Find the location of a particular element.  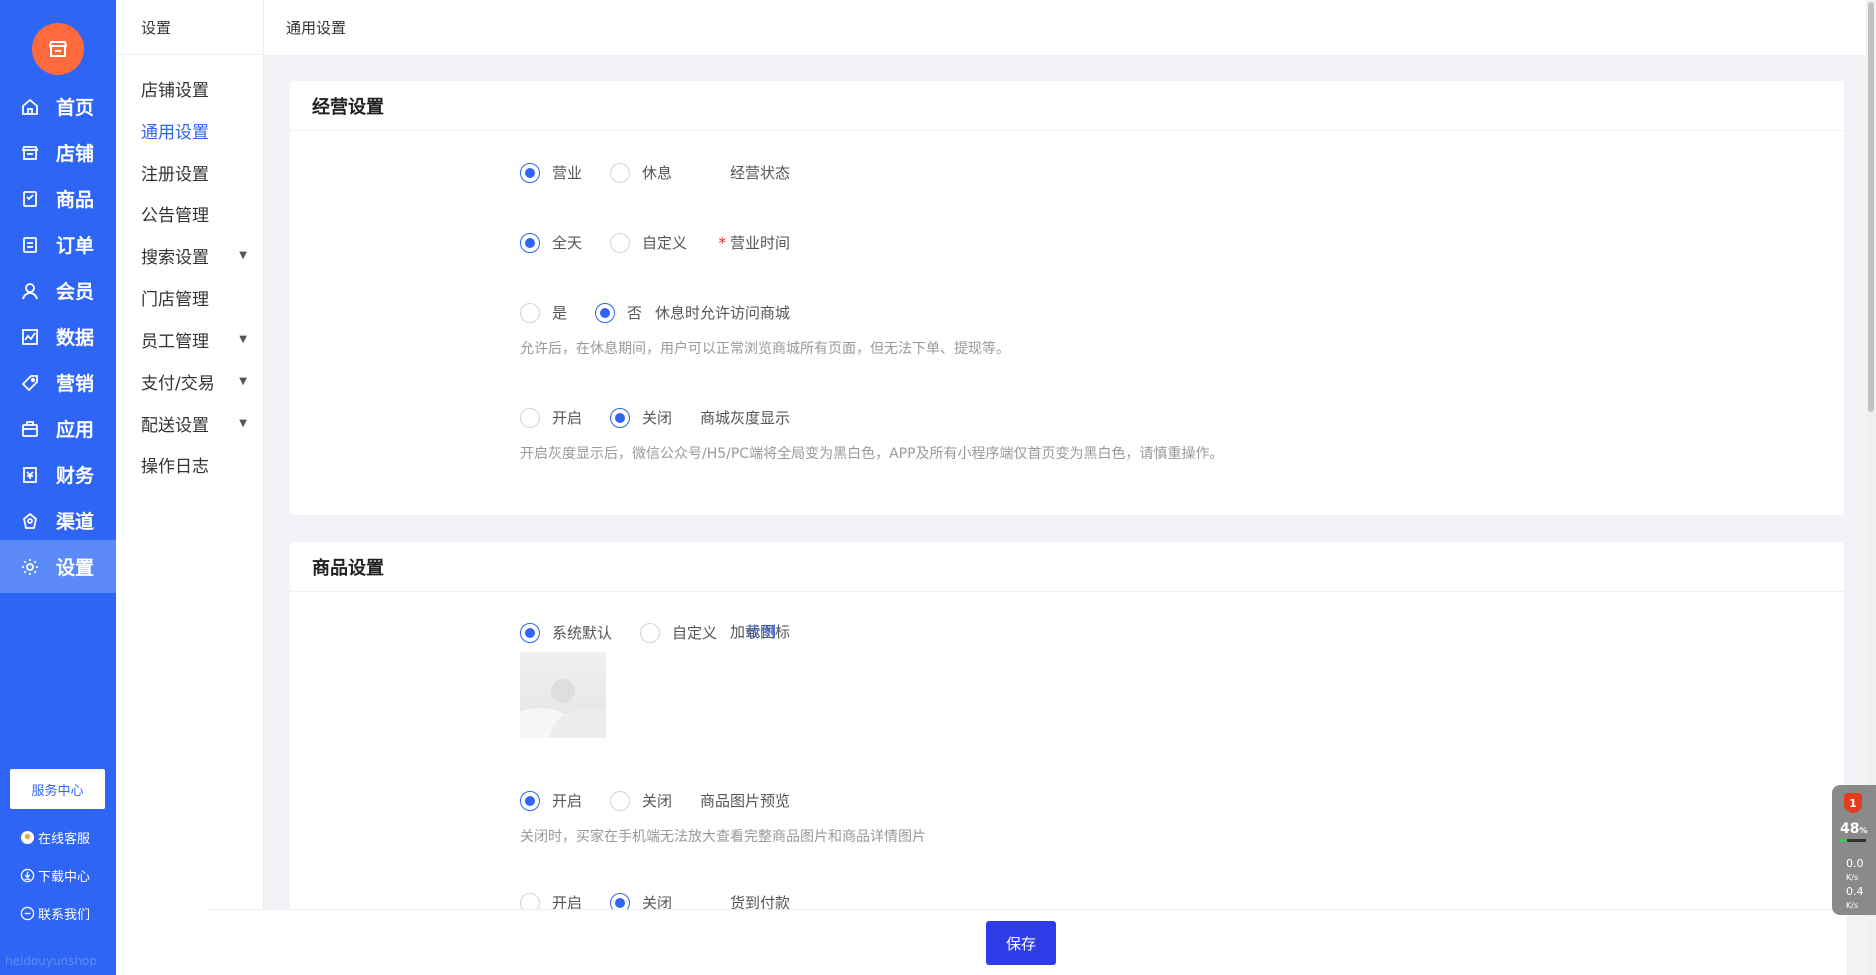

page-title: 通用设置 is located at coordinates (316, 28).